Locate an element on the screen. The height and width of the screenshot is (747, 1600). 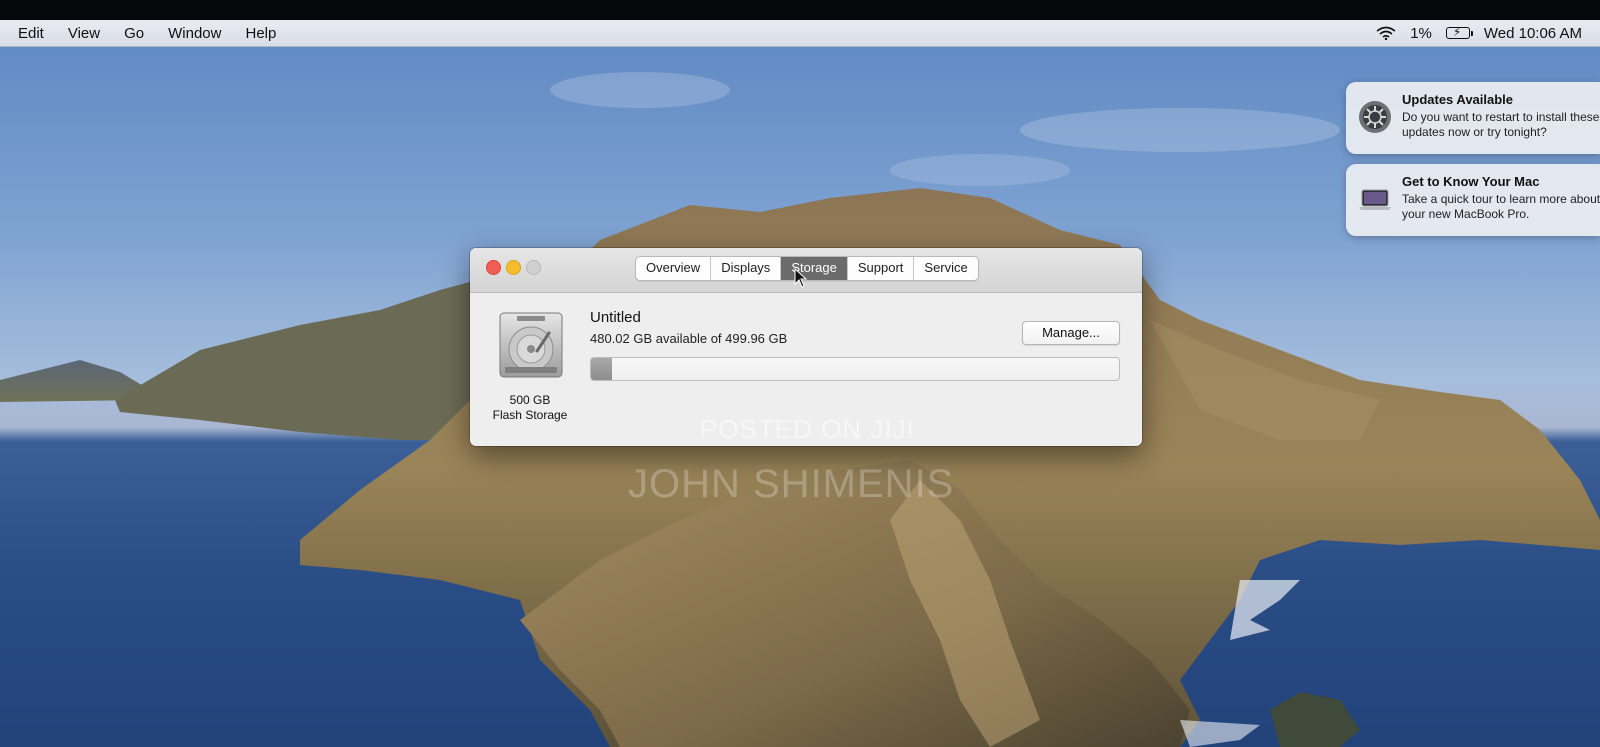
watermark-posted-on: POSTED ON JIJI is located at coordinates (807, 429).